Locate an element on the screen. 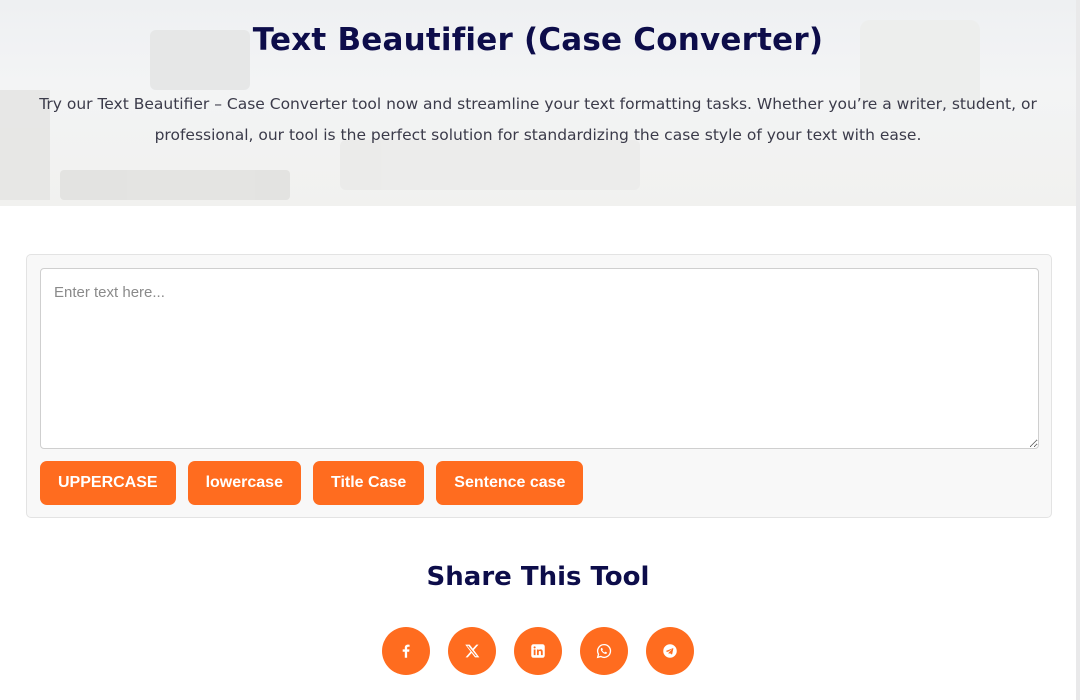 Image resolution: width=1080 pixels, height=700 pixels. share-section-title: Share This Tool is located at coordinates (538, 577).